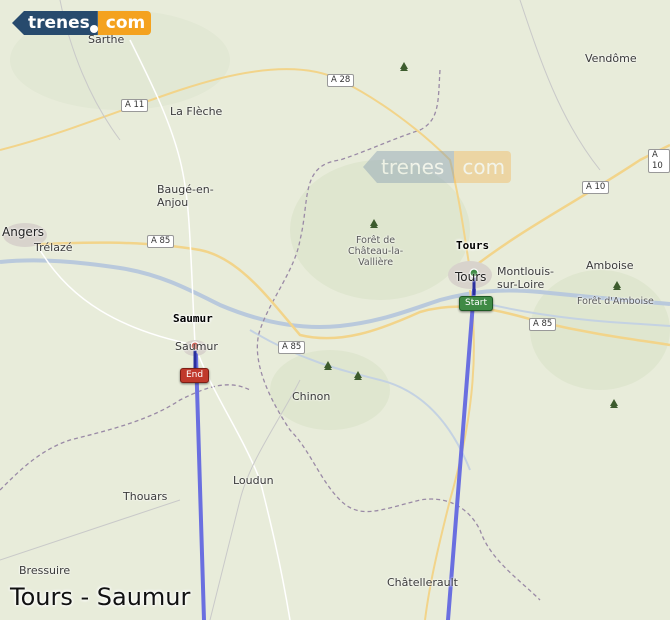 This screenshot has width=670, height=620. I want to click on road-shield-a10: A 10, so click(596, 187).